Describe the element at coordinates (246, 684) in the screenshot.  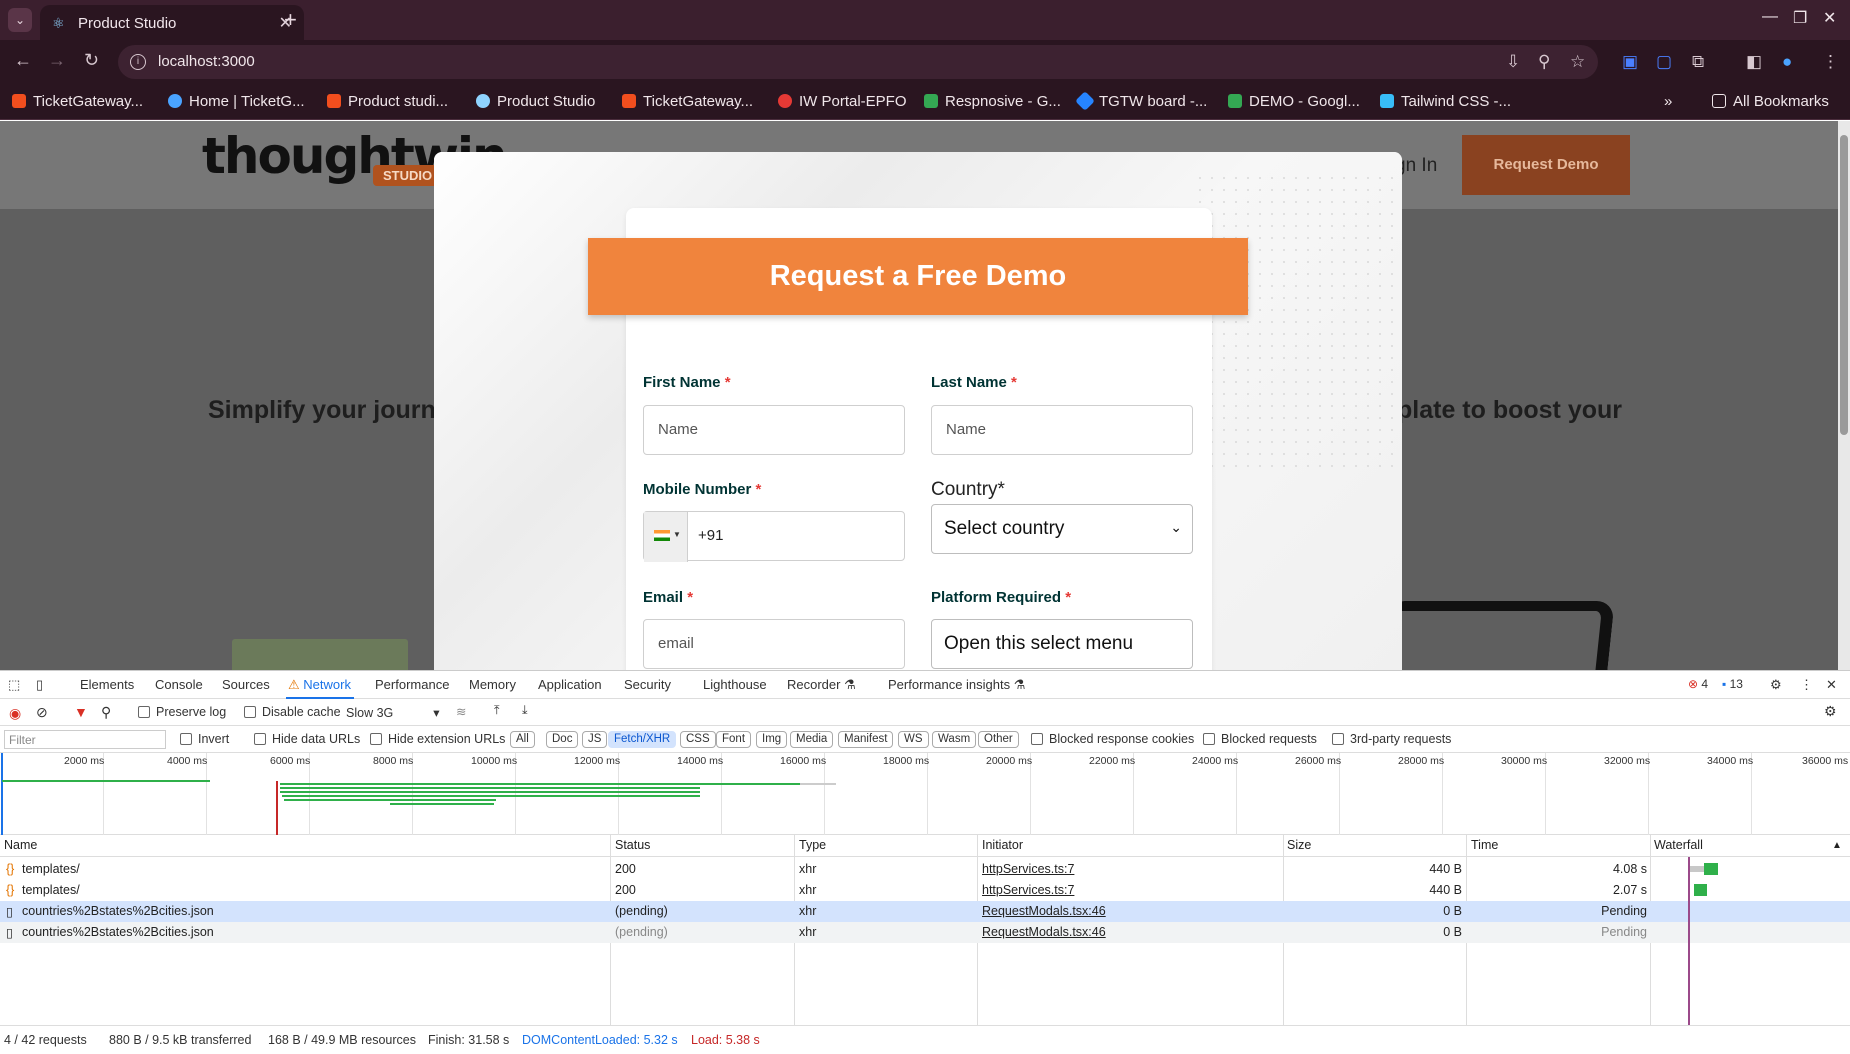
I see `tab-sources: Sources` at that location.